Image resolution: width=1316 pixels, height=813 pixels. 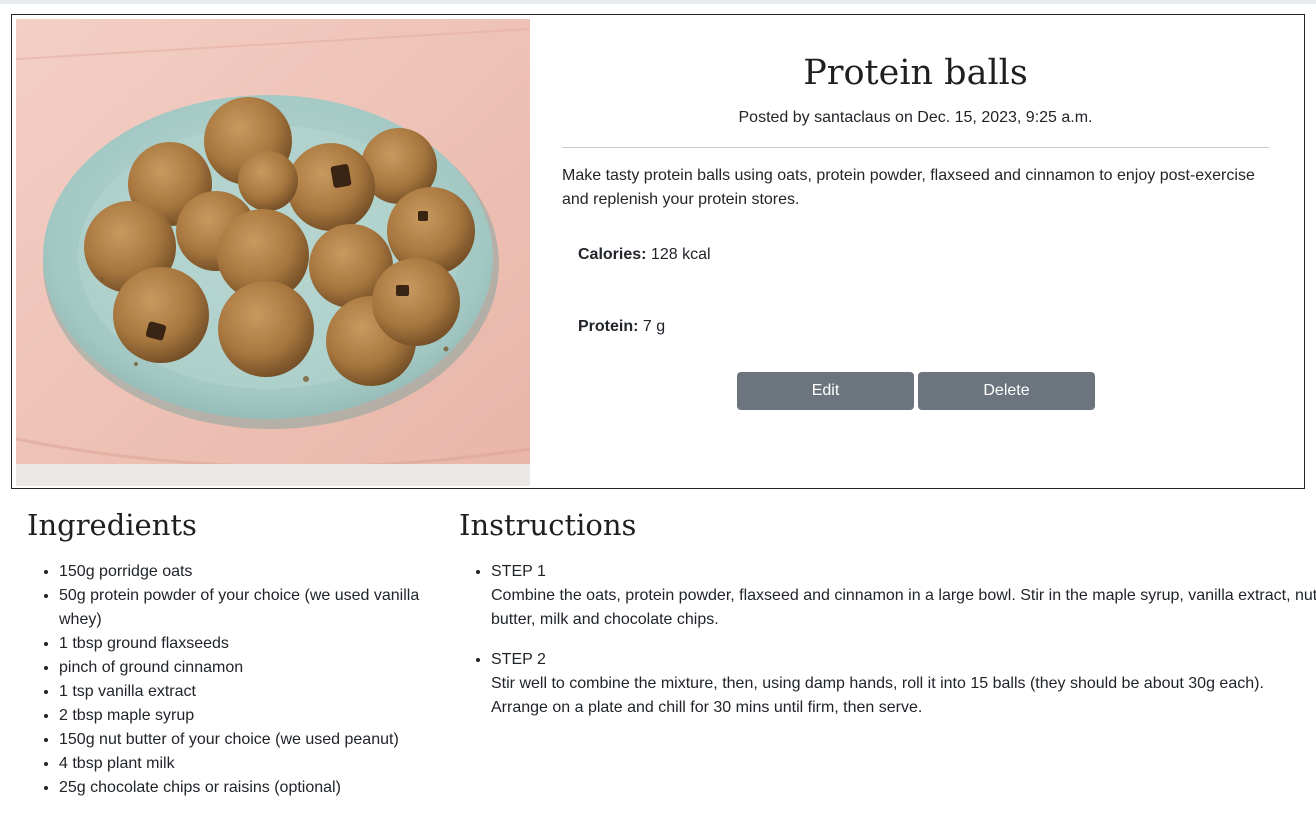 I want to click on delete-button: Delete, so click(x=1006, y=391).